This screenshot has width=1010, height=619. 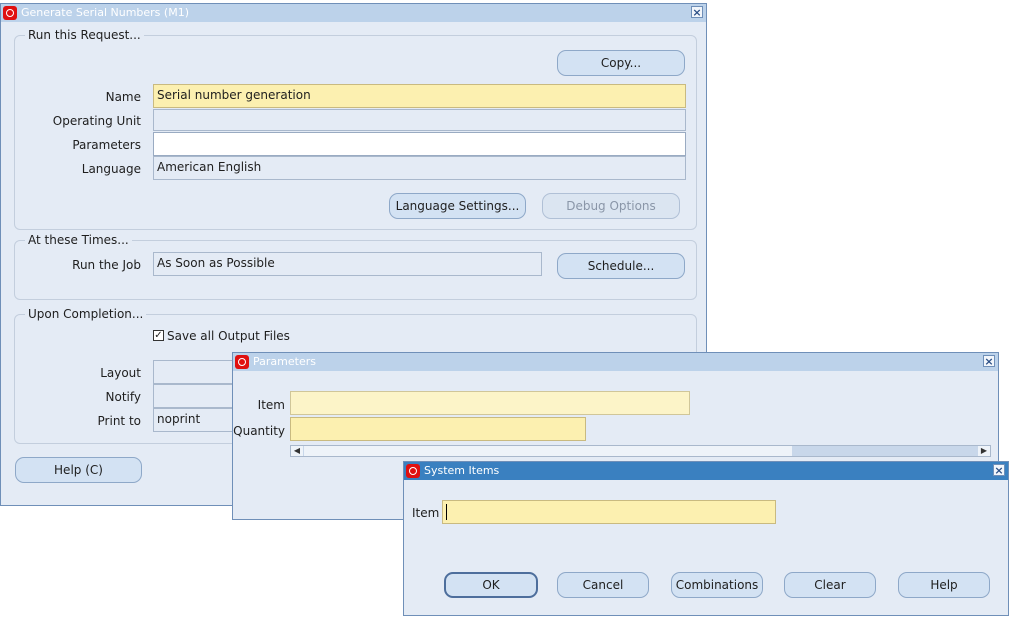 I want to click on operating-unit-field, so click(x=419, y=120).